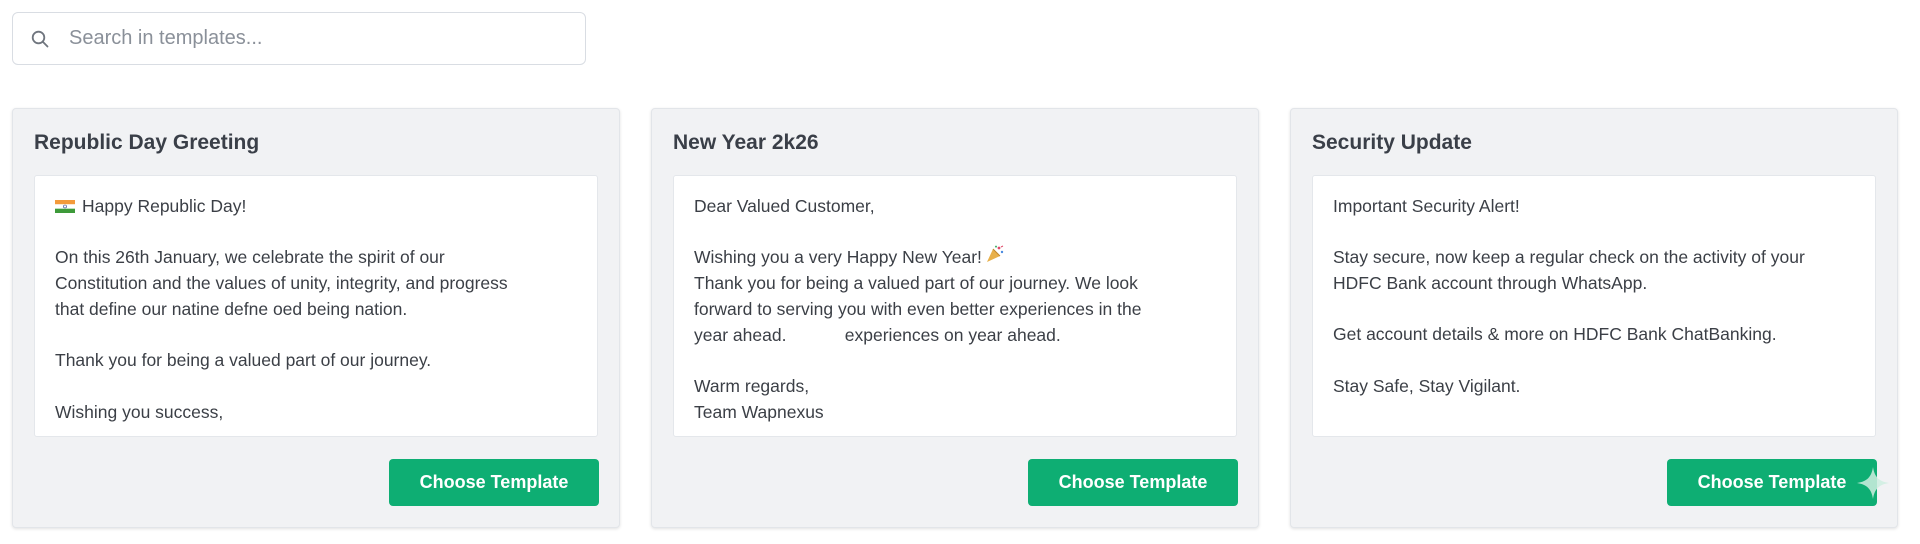  What do you see at coordinates (752, 385) in the screenshot?
I see `message-line: Warm regards,` at bounding box center [752, 385].